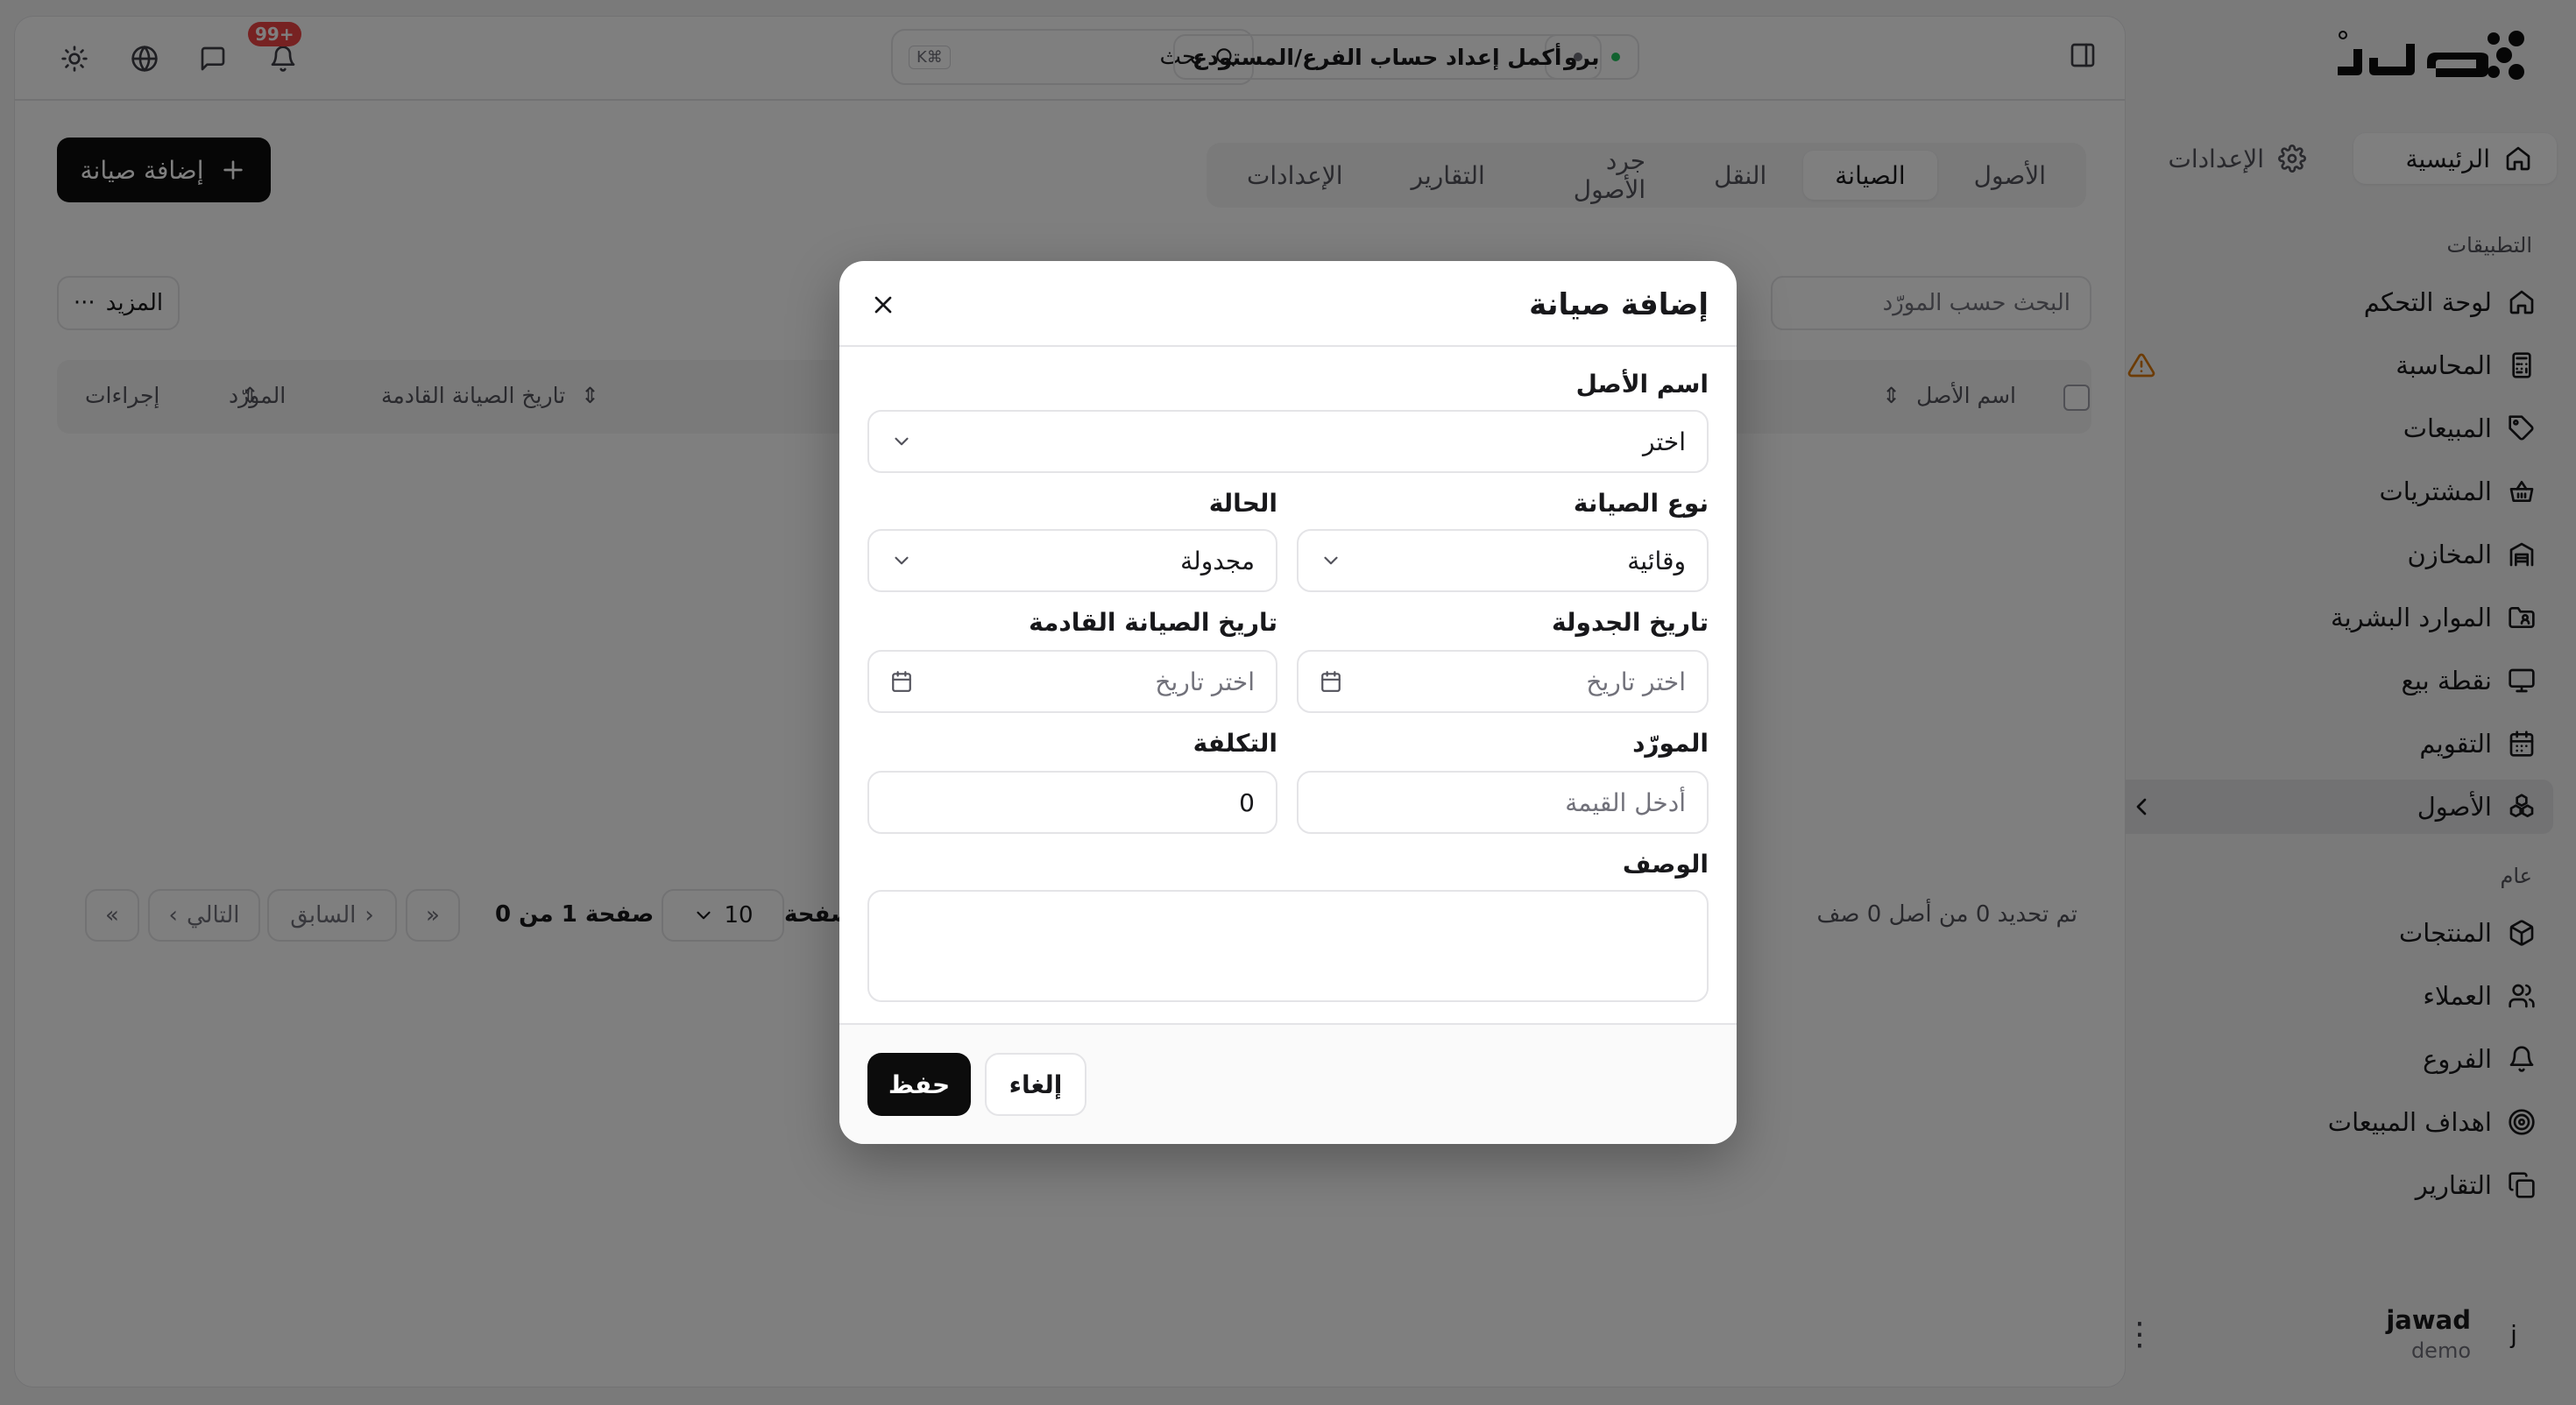 The height and width of the screenshot is (1405, 2576). Describe the element at coordinates (1503, 560) in the screenshot. I see `maintenance-type-select: وقائية` at that location.